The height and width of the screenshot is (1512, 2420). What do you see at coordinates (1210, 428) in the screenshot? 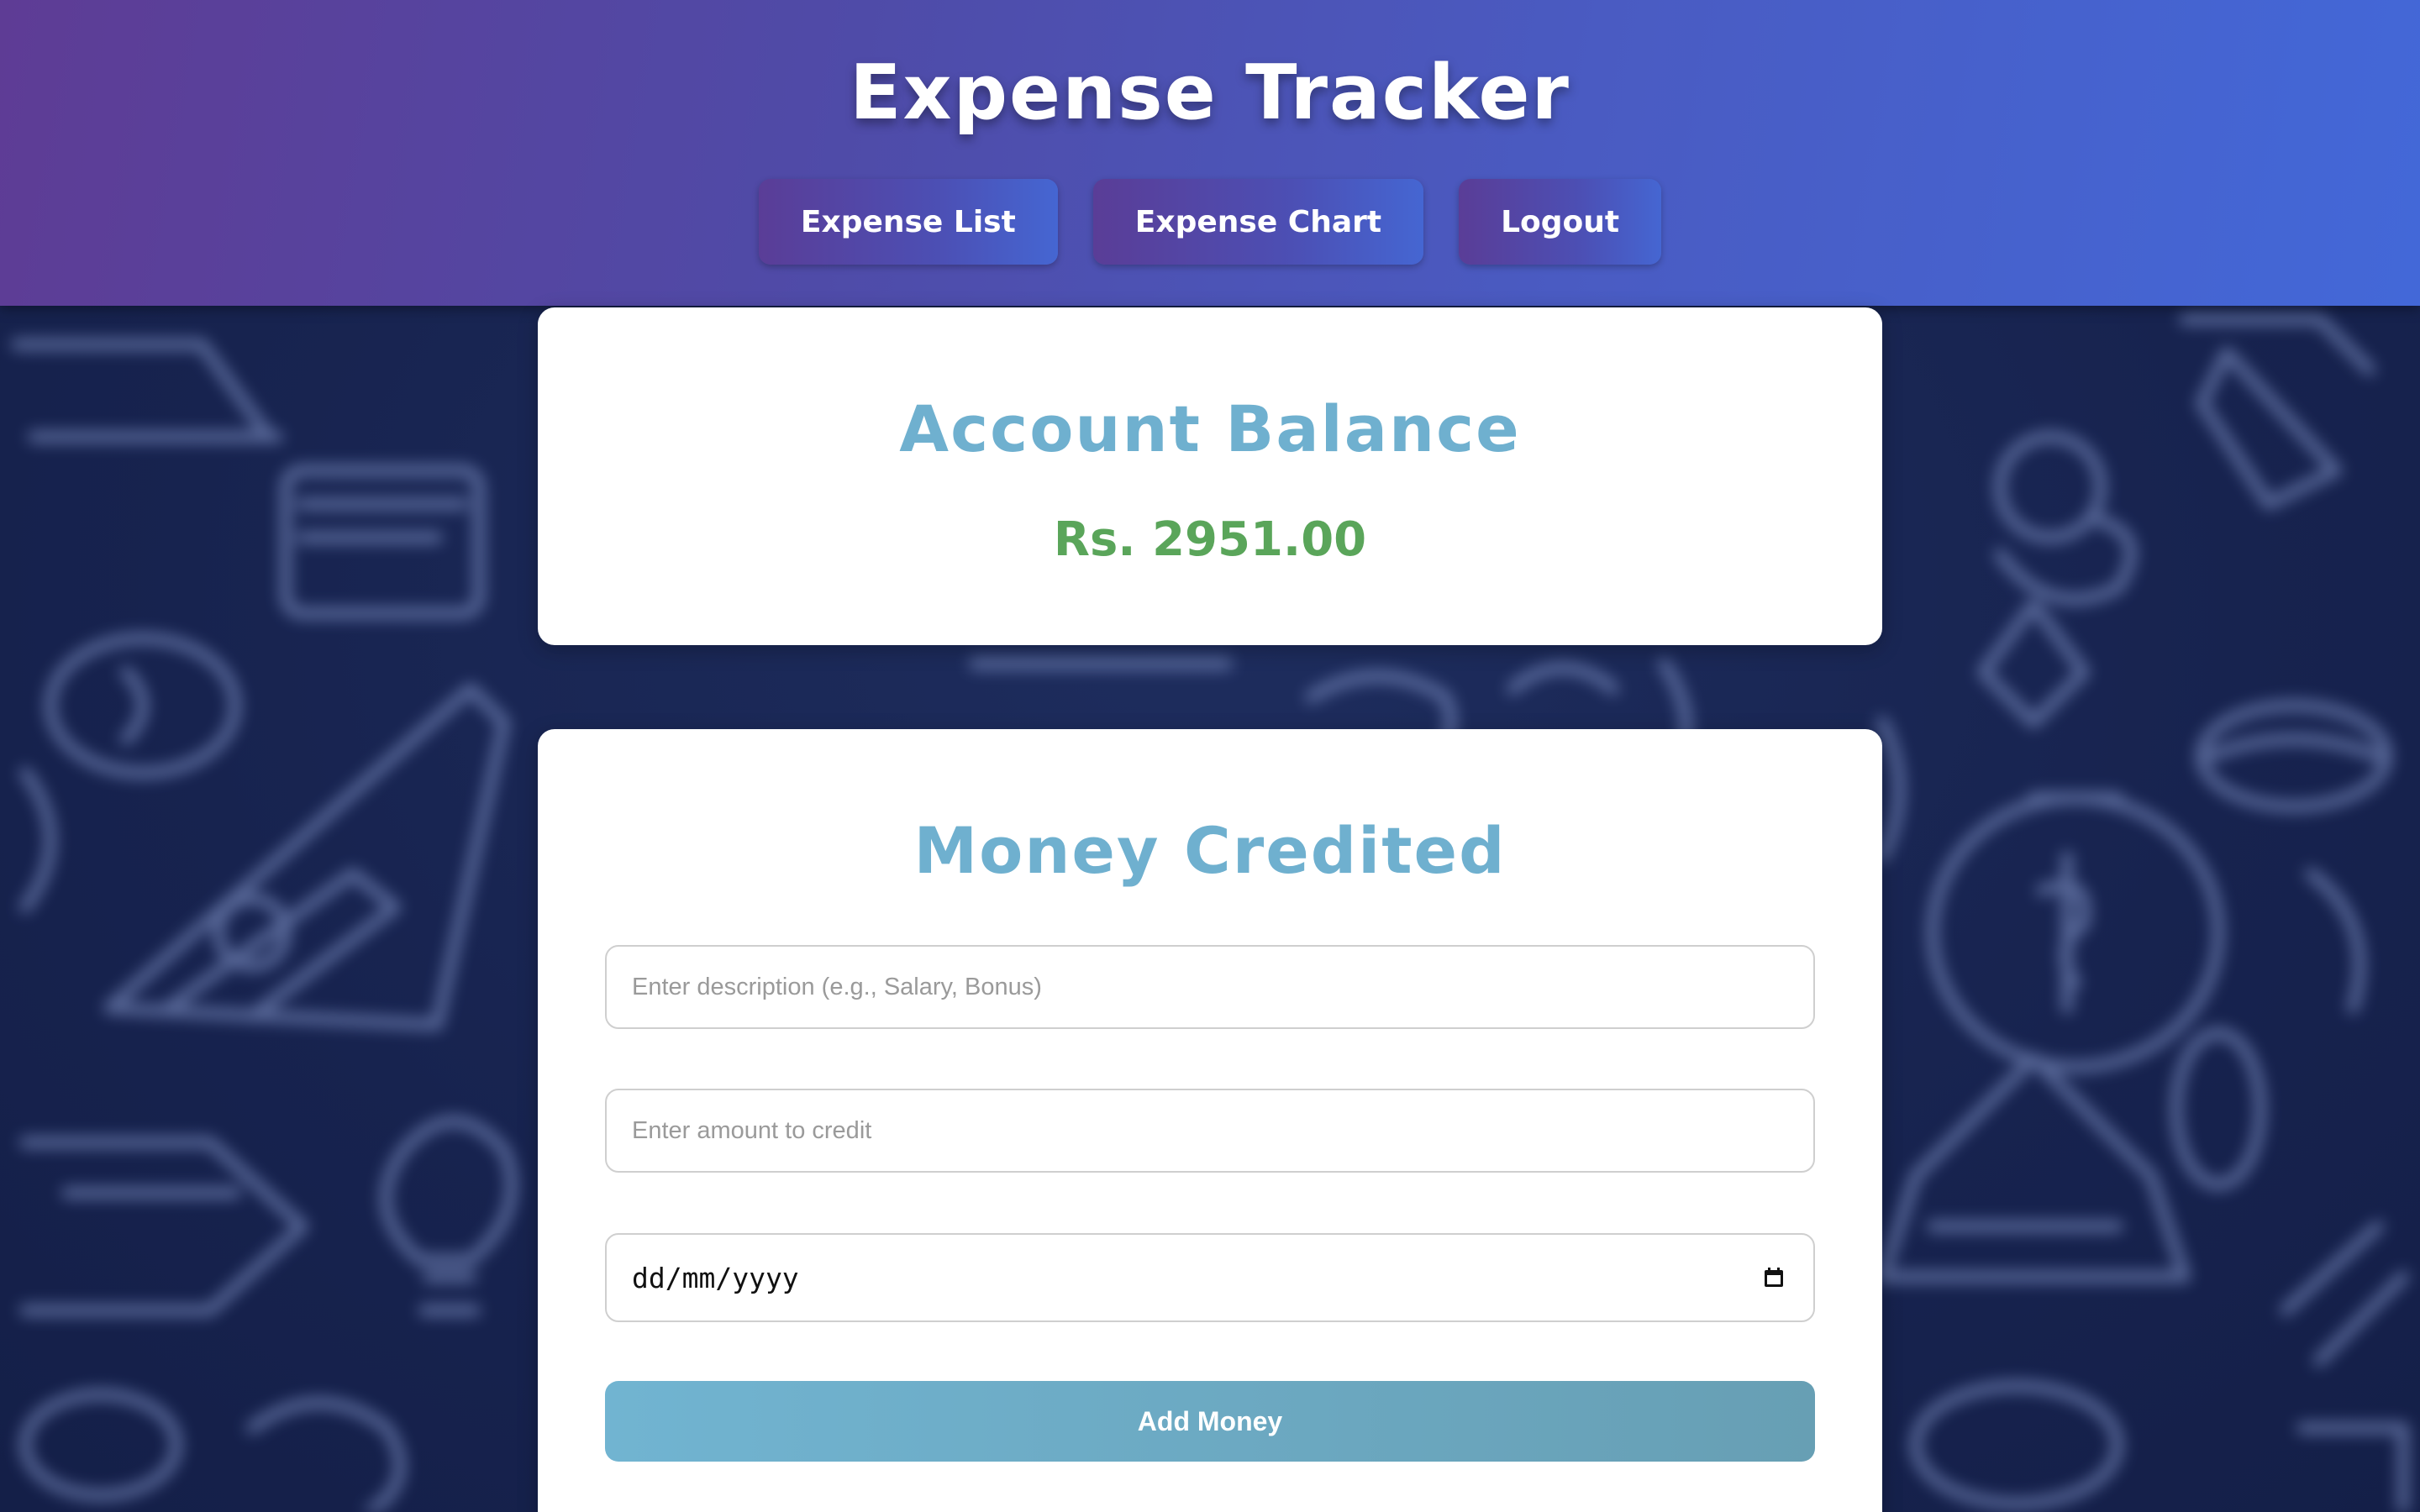
I see `account-balance-heading: Account Balance` at bounding box center [1210, 428].